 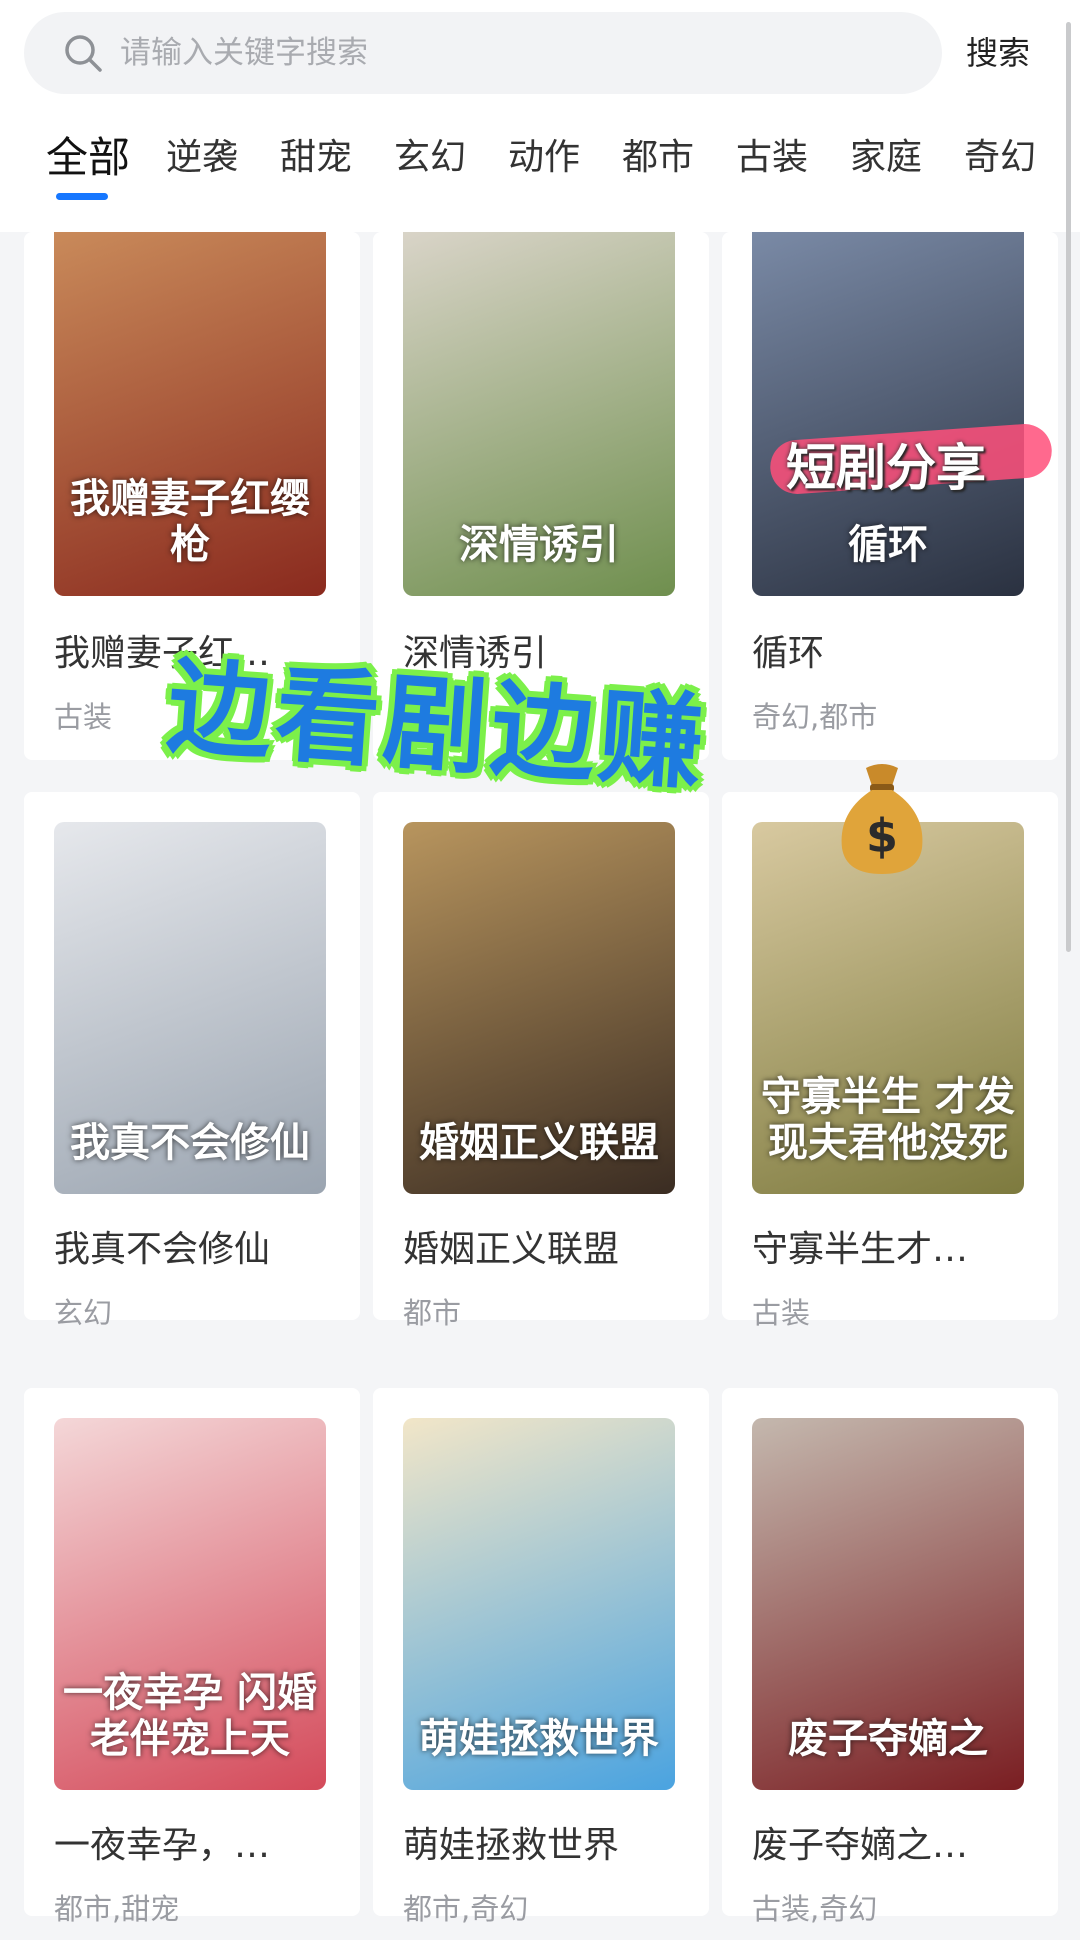 I want to click on poster-title: 深情诱引, so click(x=539, y=544).